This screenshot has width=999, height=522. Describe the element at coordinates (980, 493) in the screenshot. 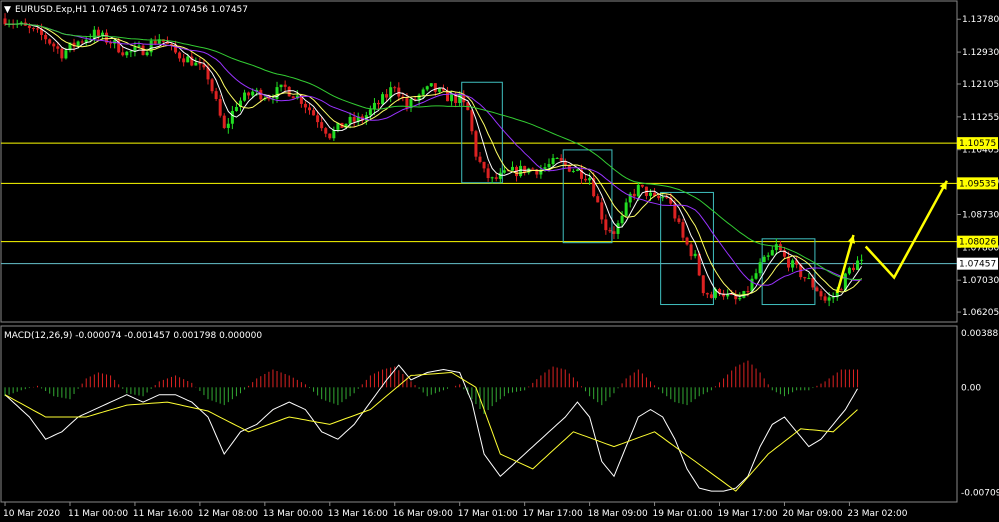

I see `macd-tick-label: -0.00709` at that location.